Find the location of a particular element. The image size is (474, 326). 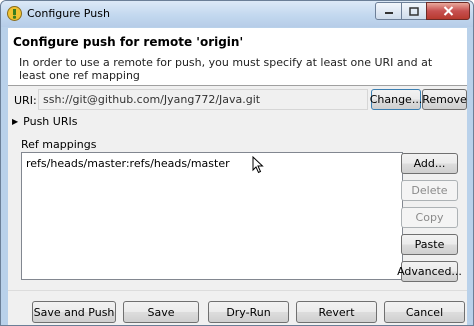

close-icon is located at coordinates (448, 11).